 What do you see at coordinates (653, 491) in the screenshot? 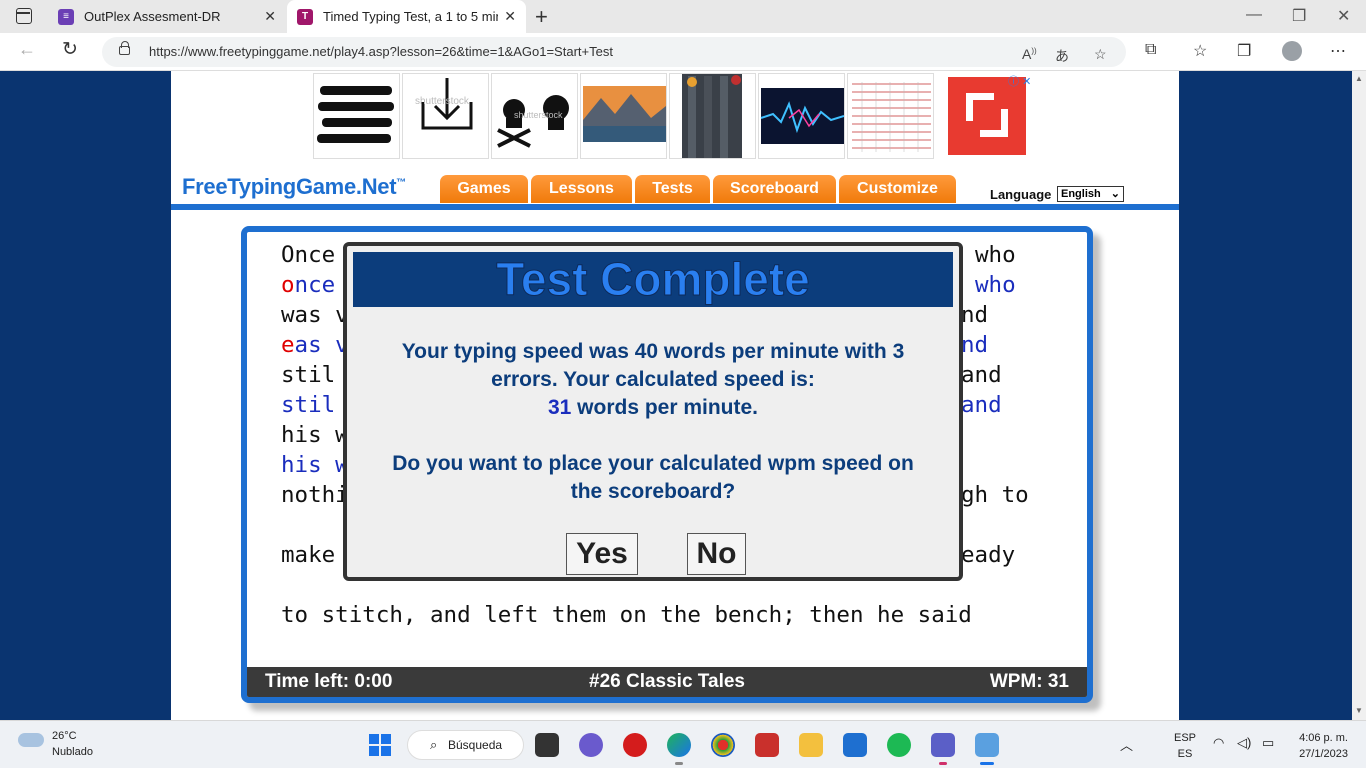
I see `question-line-2: the scoreboard?` at bounding box center [653, 491].